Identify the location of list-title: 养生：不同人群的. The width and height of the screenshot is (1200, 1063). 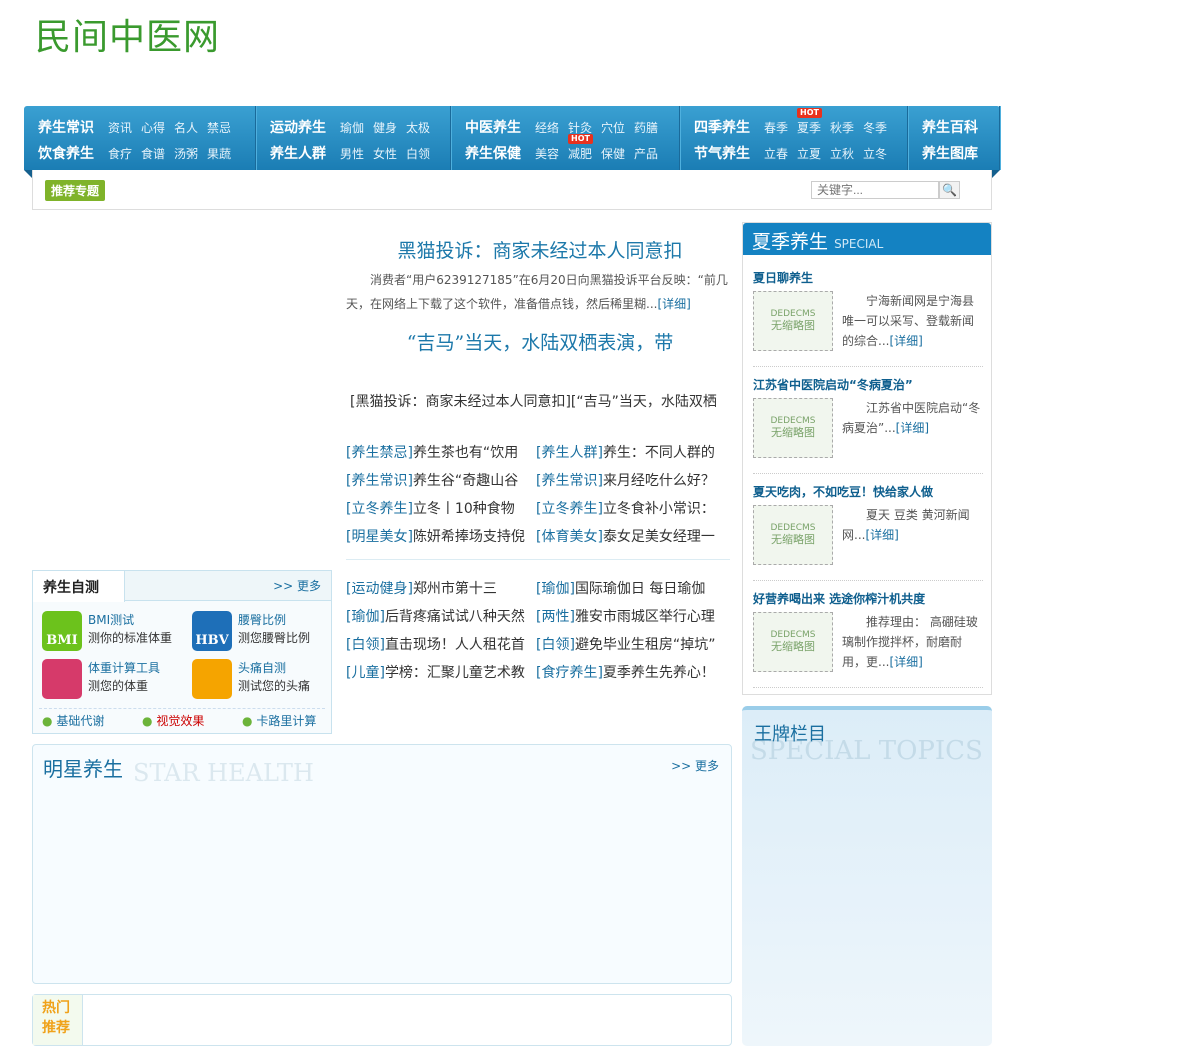
(659, 453).